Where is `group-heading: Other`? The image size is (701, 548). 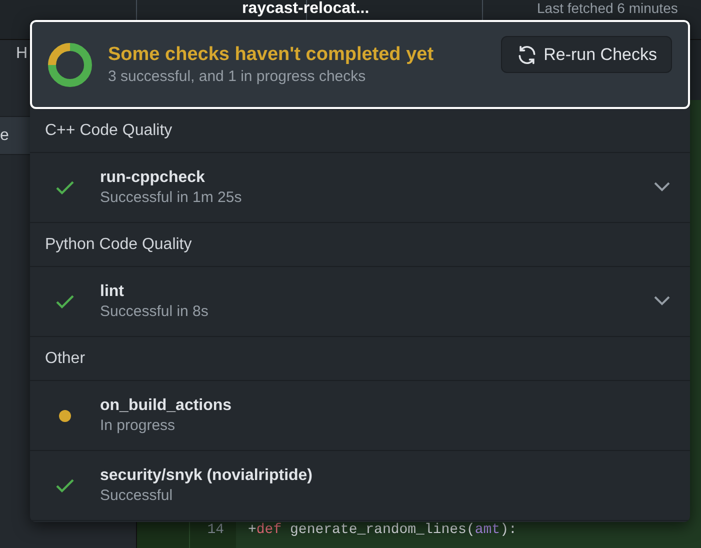 group-heading: Other is located at coordinates (360, 359).